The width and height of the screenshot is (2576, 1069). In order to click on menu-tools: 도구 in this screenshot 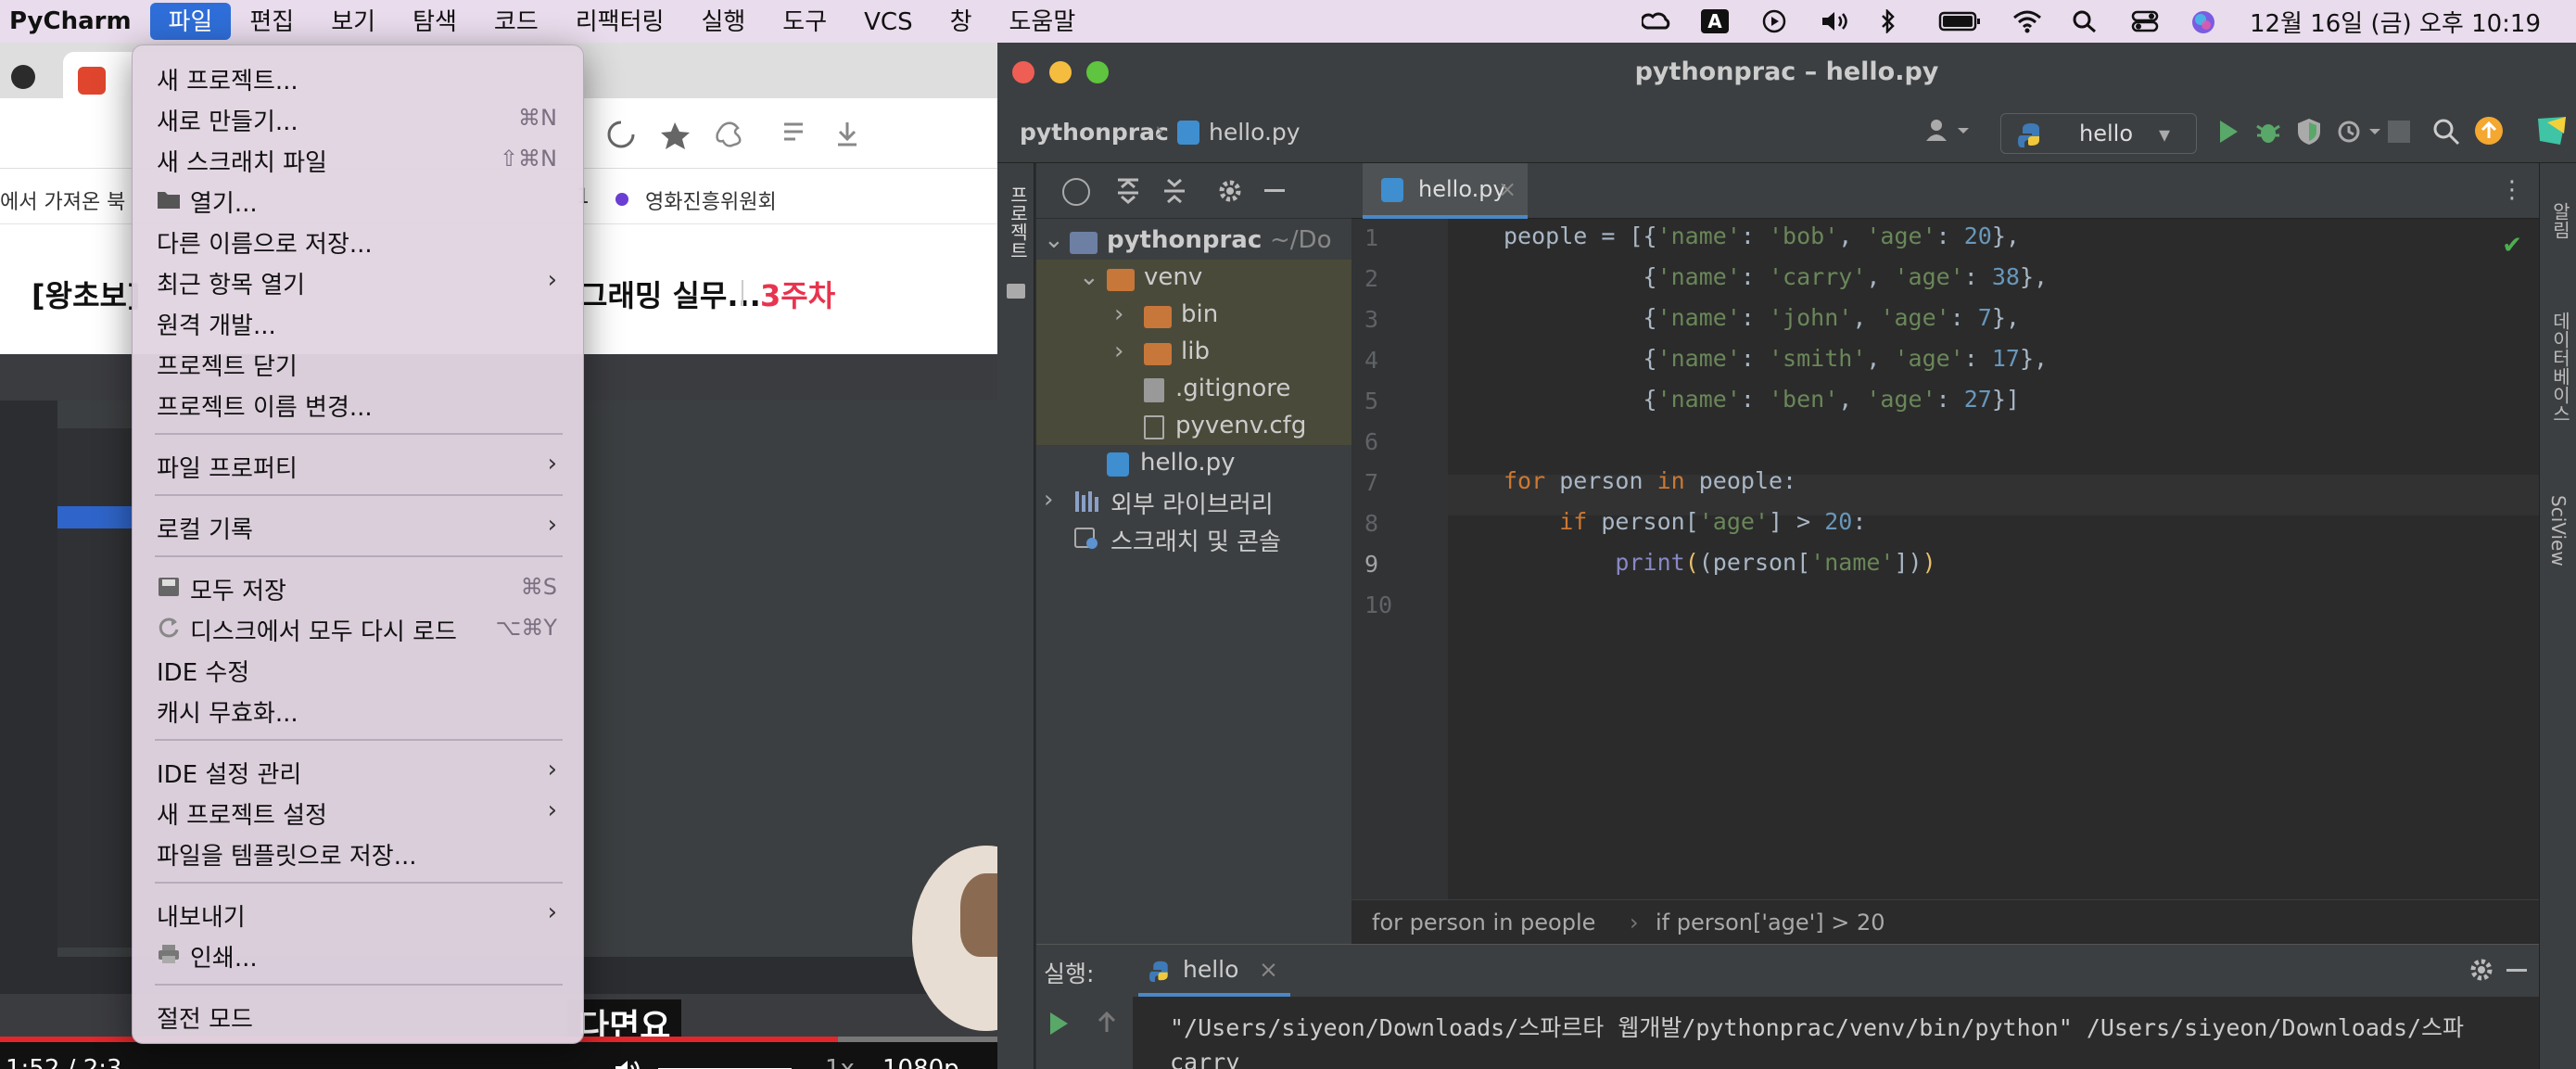, I will do `click(804, 21)`.